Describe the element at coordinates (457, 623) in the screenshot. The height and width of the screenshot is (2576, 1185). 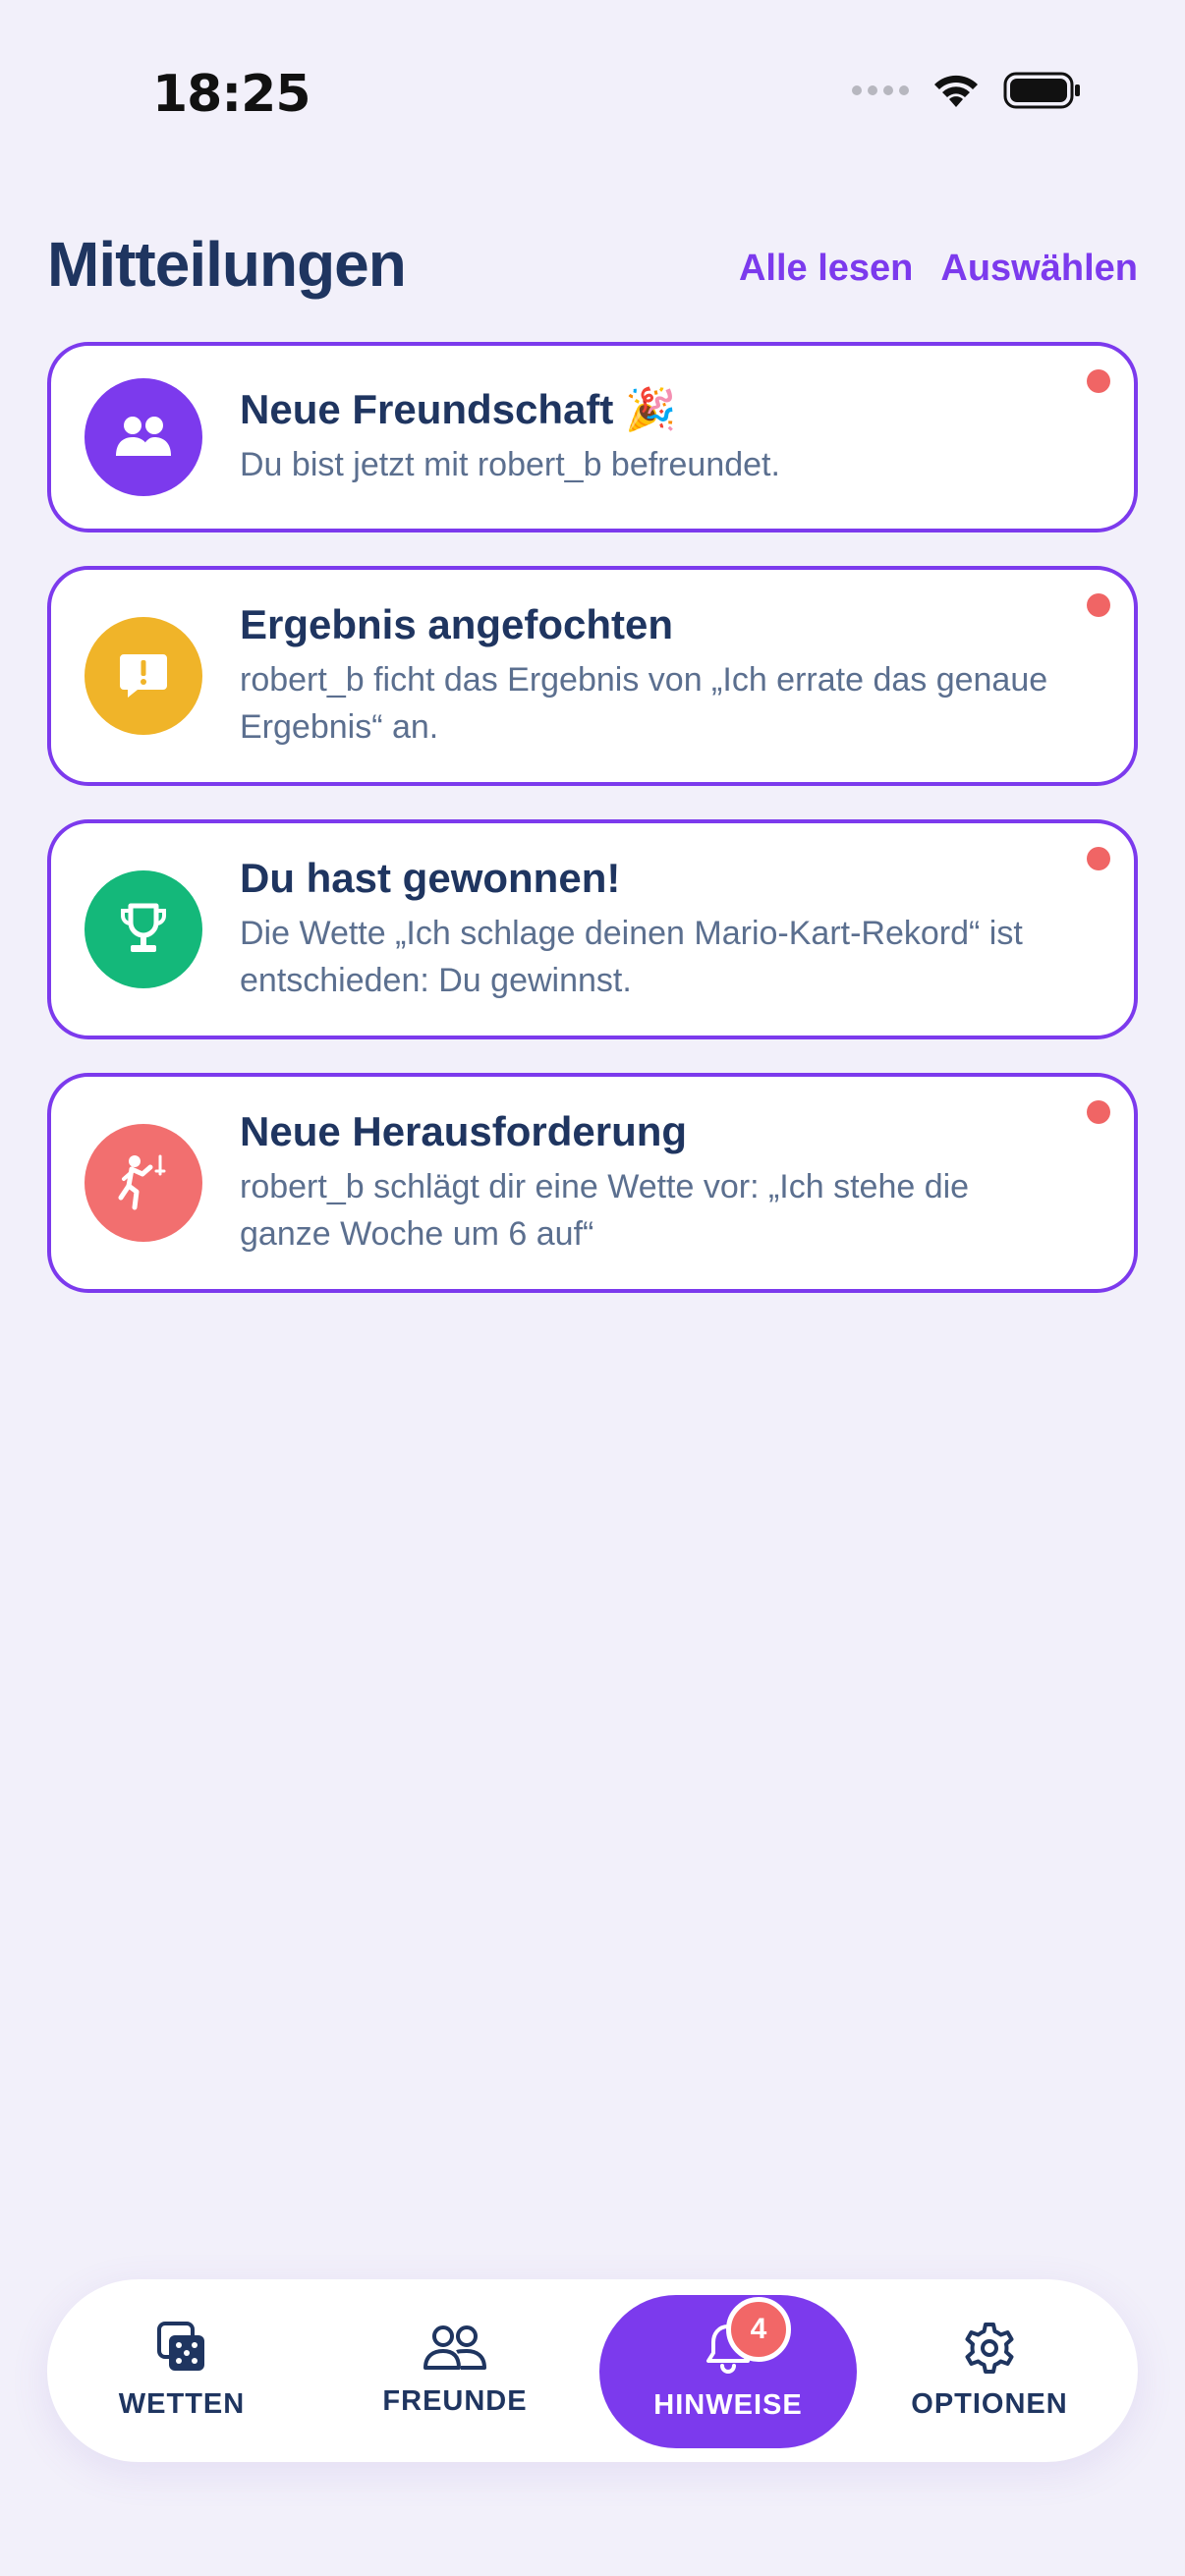
I see `notification-title: Ergebnis angefochten` at that location.